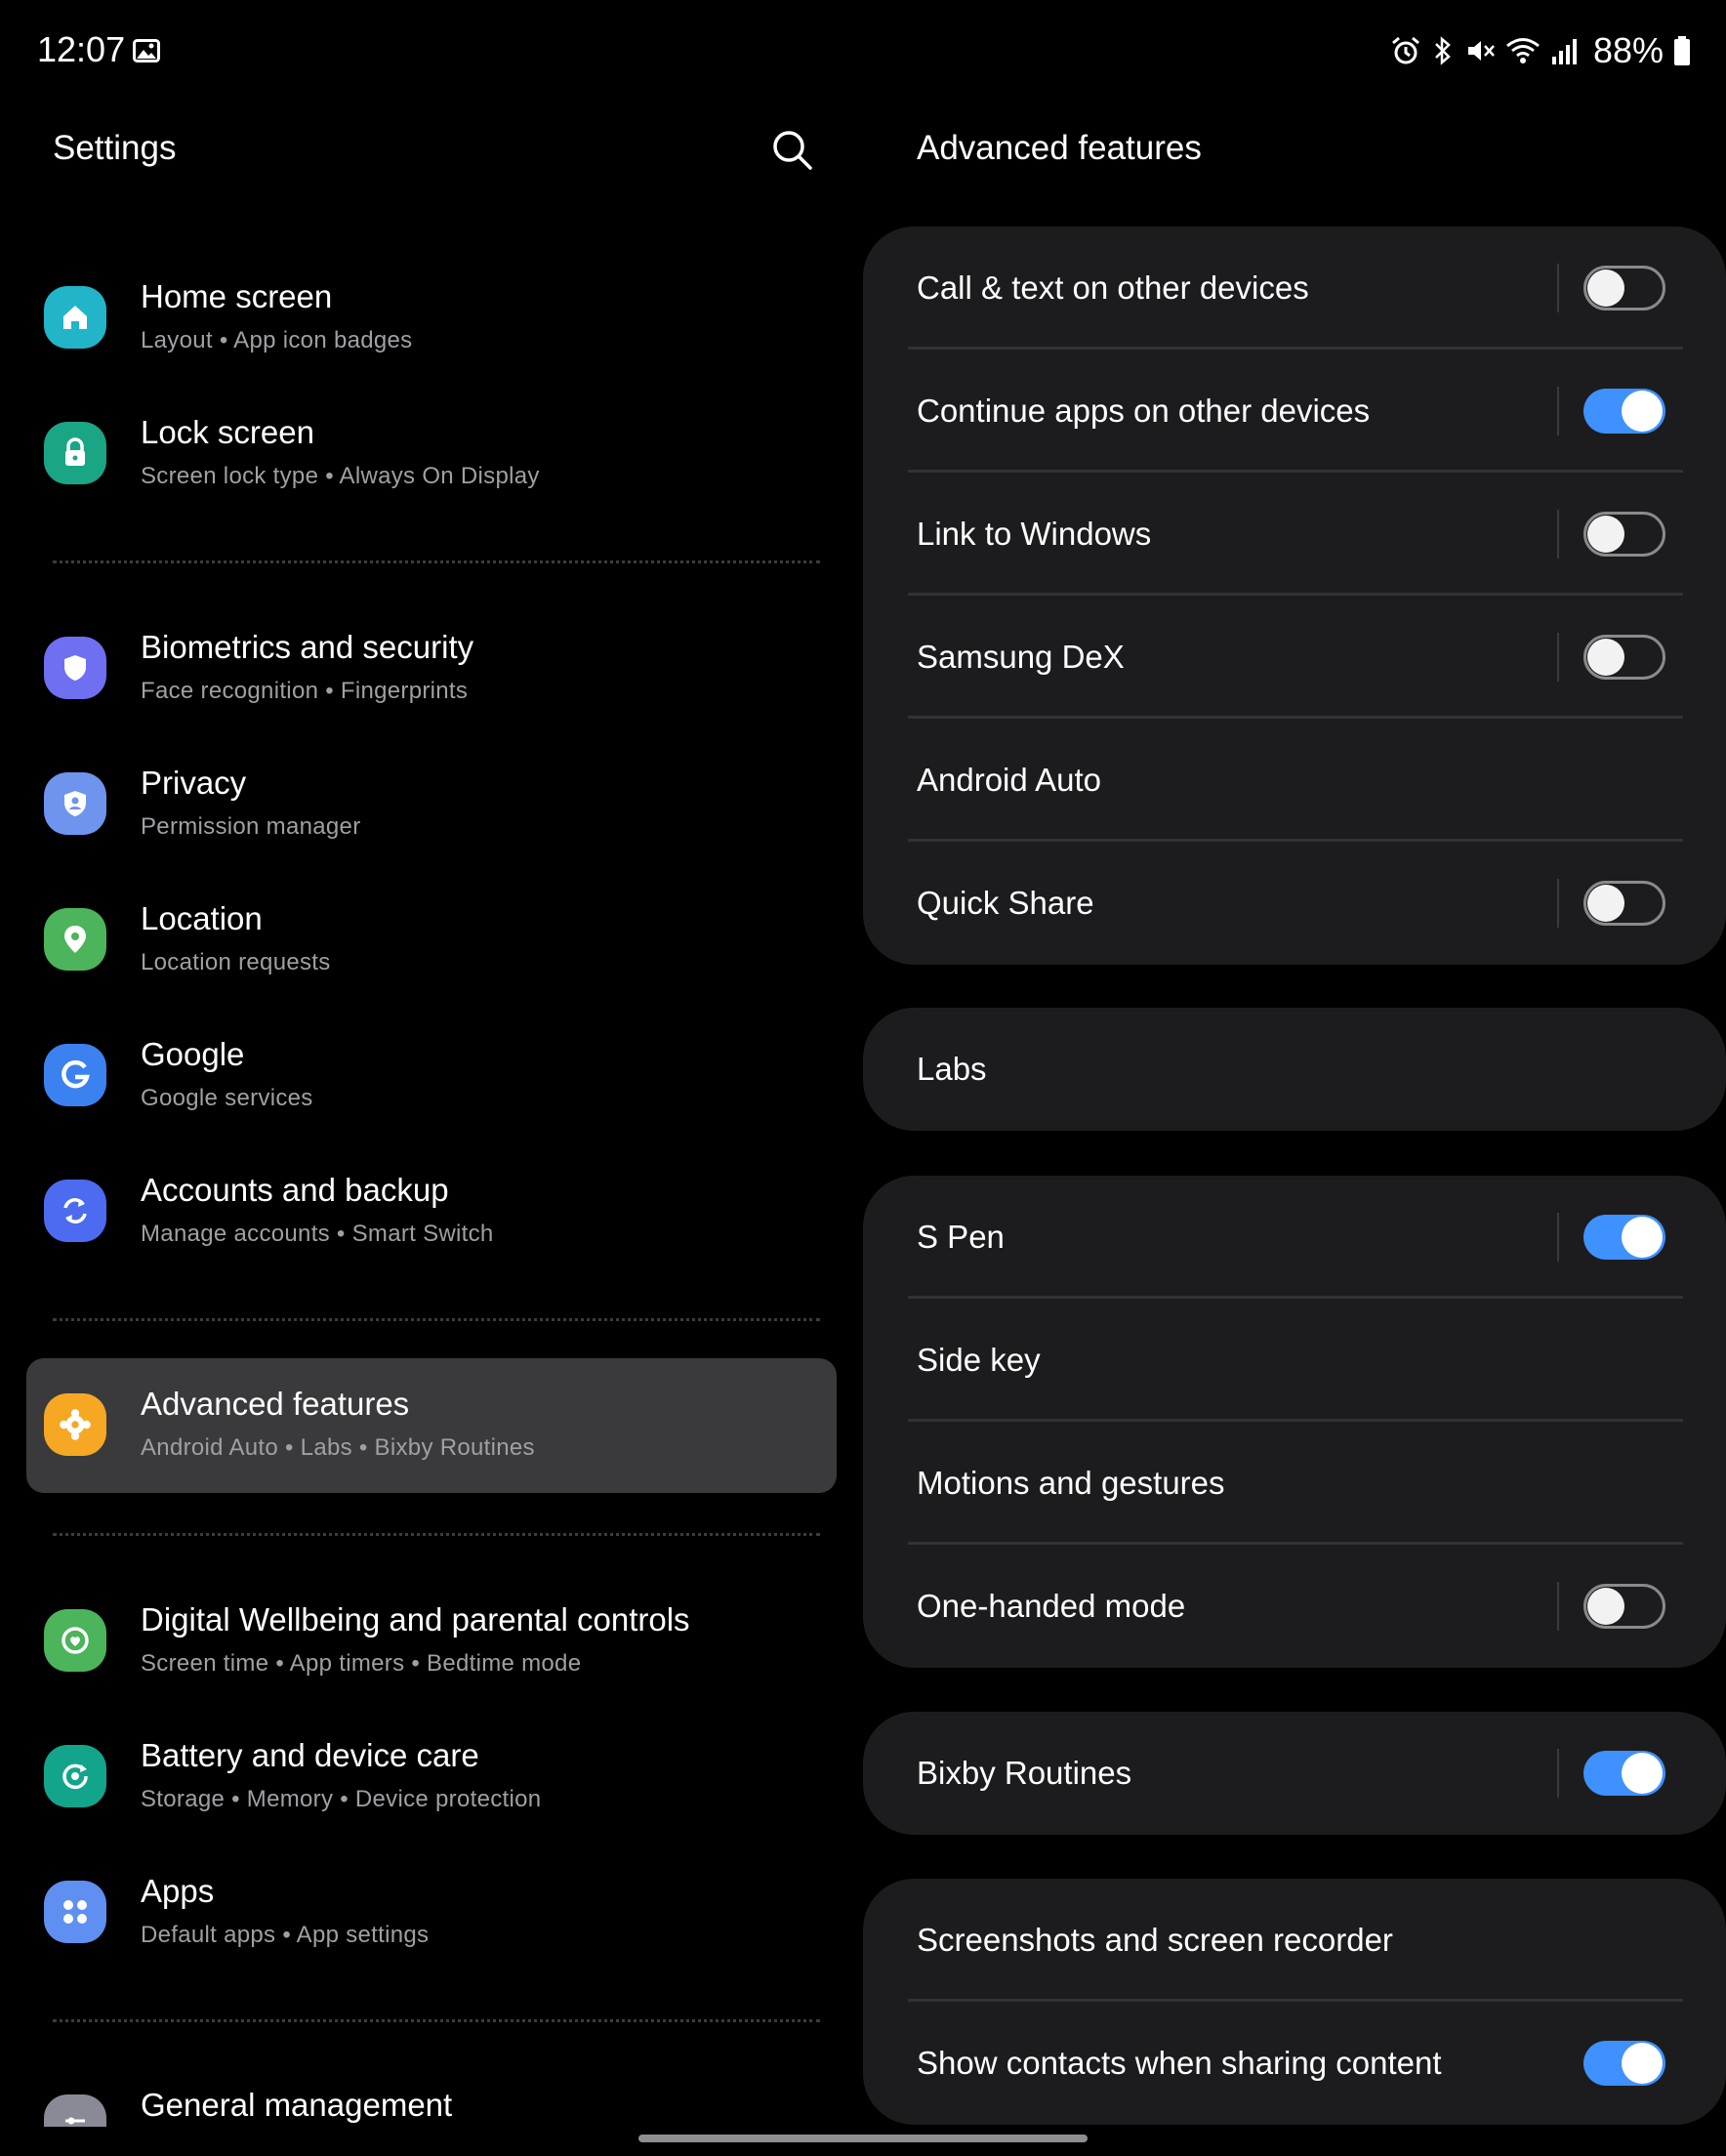 This screenshot has height=2156, width=1726. Describe the element at coordinates (1006, 903) in the screenshot. I see `row-label: Quick Share` at that location.